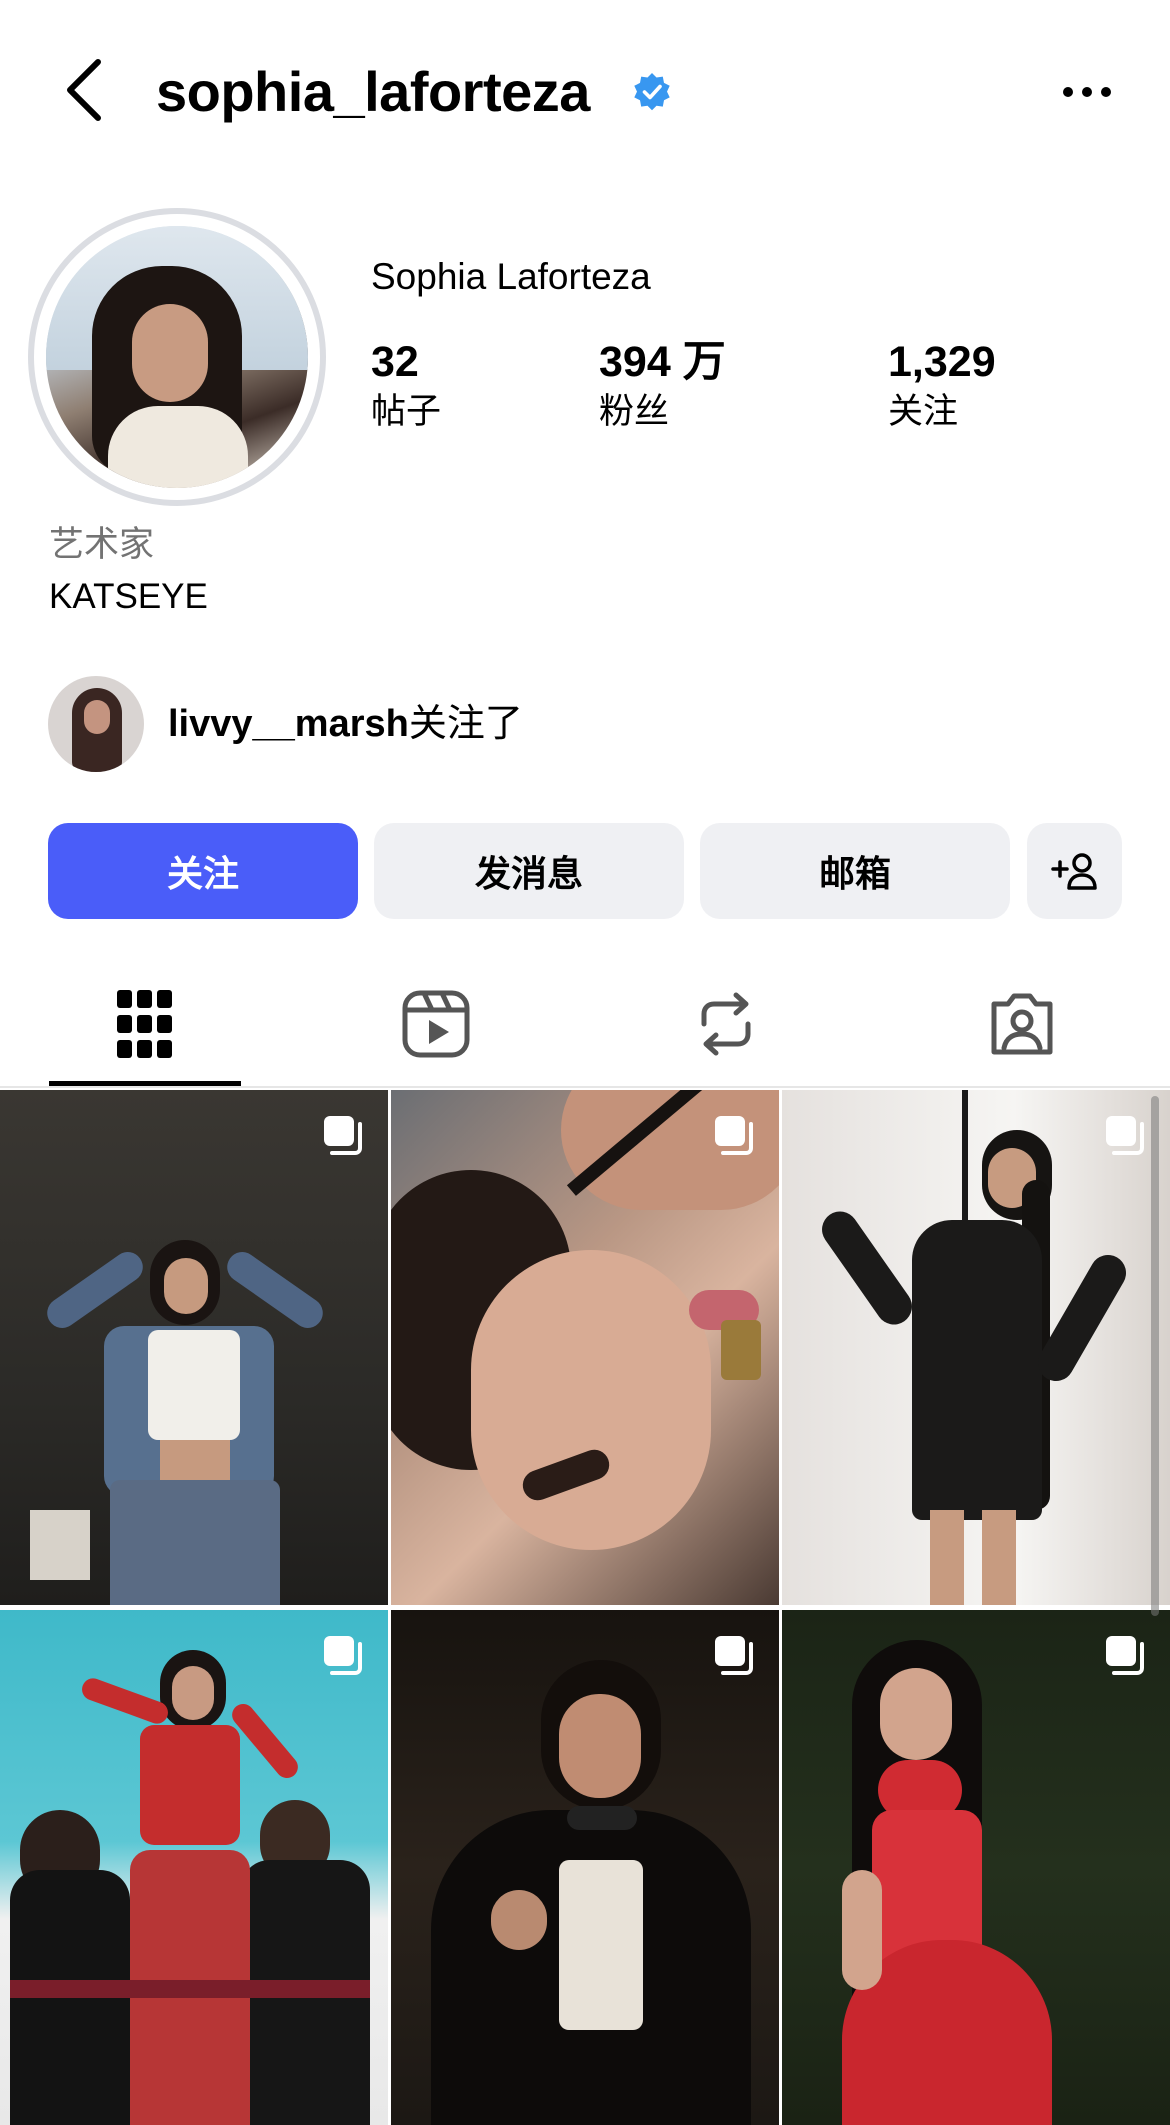 The image size is (1170, 2125). I want to click on followed-by-row: livvy__marsh关注了, so click(398, 724).